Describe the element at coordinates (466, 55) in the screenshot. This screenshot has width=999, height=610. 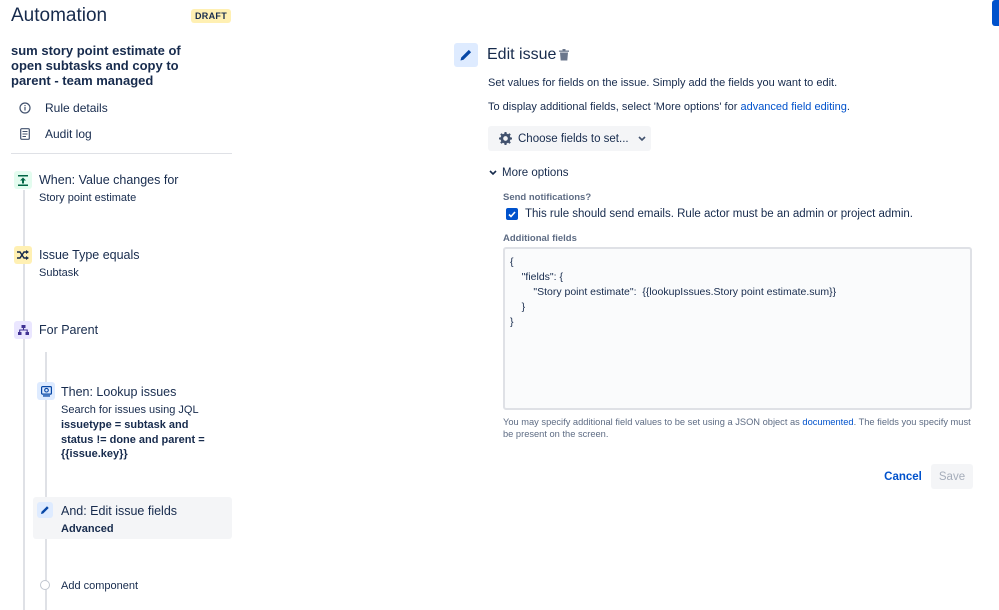
I see `edit-issue-icon` at that location.